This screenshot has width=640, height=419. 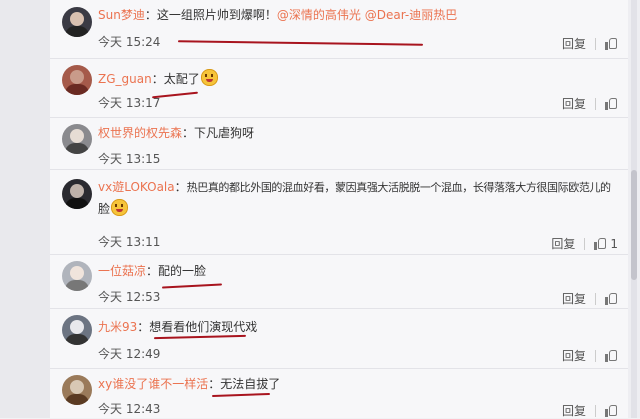 I want to click on left-frame, so click(x=25, y=209).